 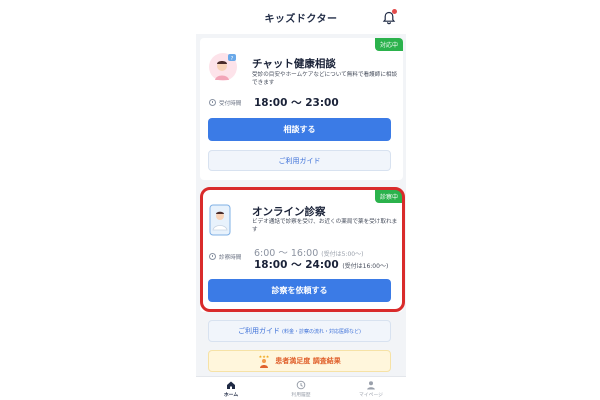 I want to click on card-title: チャット健康相談, so click(x=294, y=64).